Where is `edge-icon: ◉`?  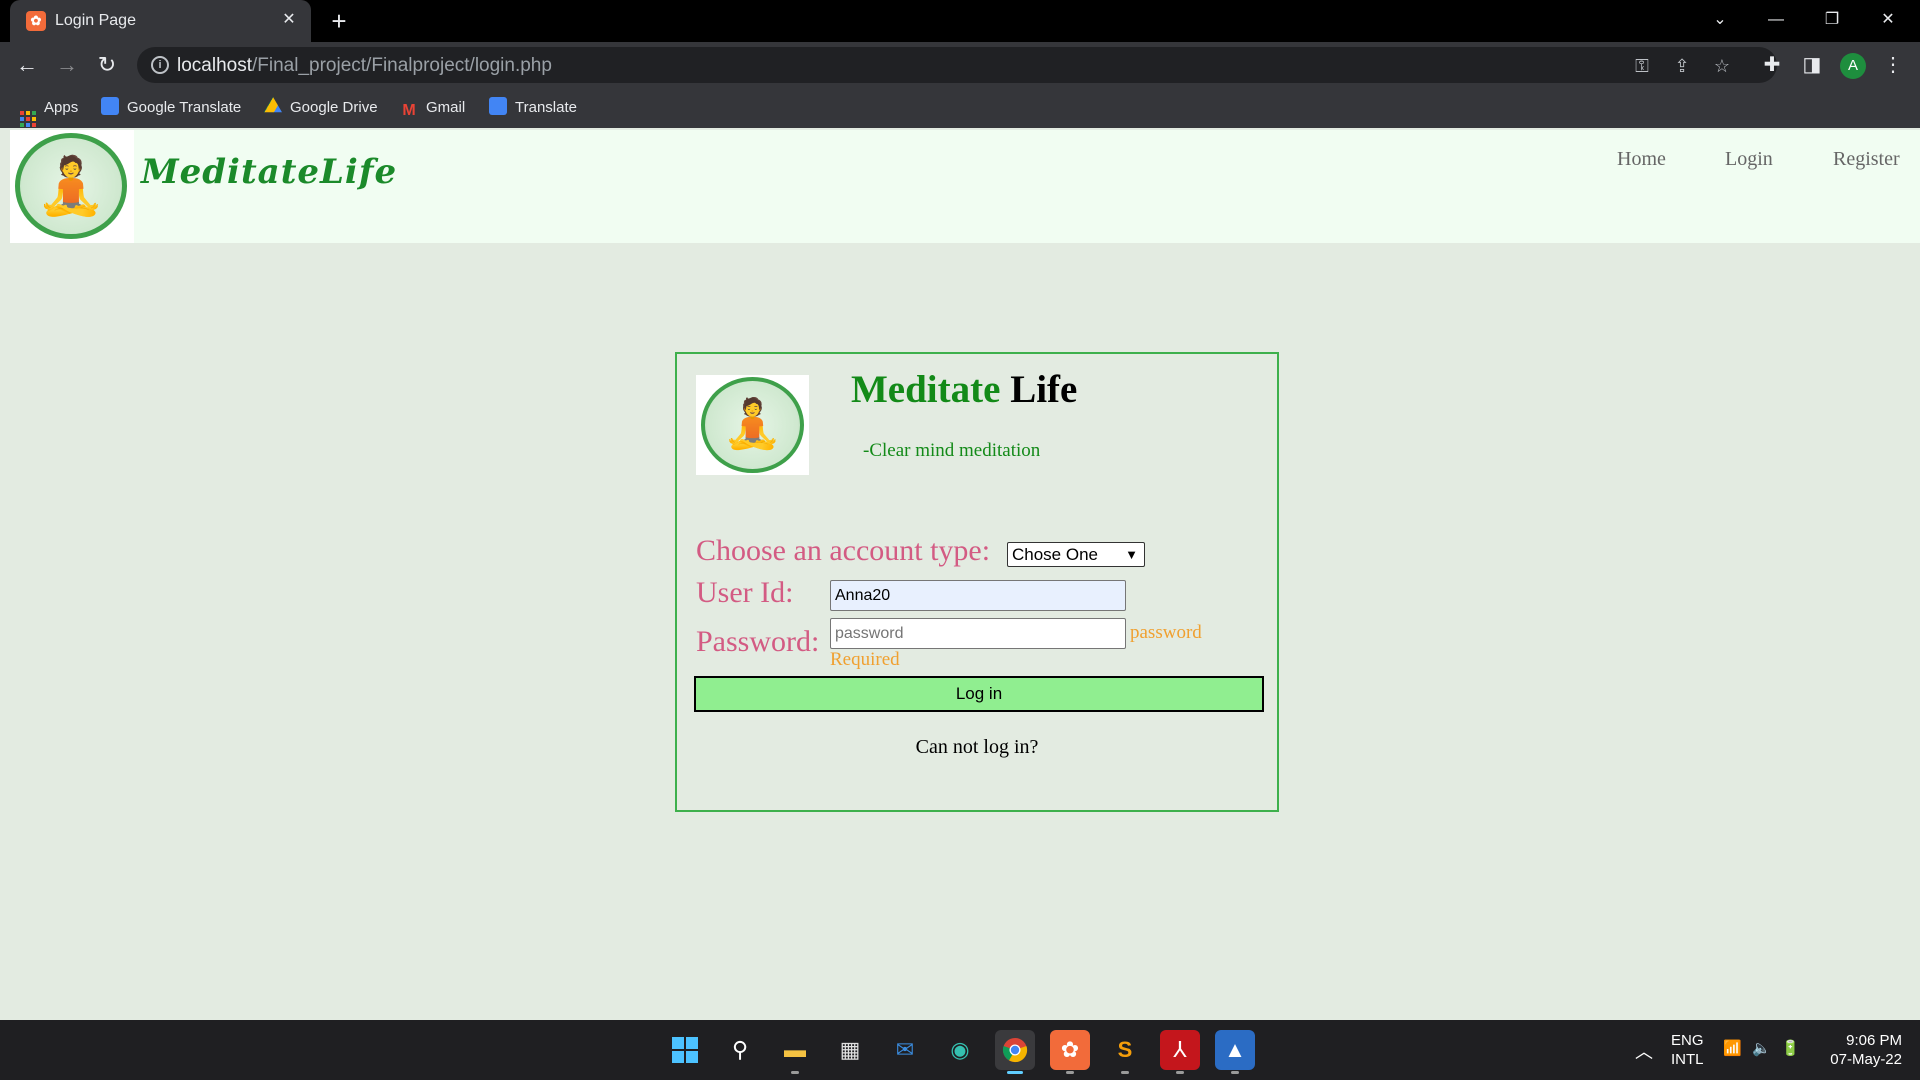
edge-icon: ◉ is located at coordinates (960, 1050).